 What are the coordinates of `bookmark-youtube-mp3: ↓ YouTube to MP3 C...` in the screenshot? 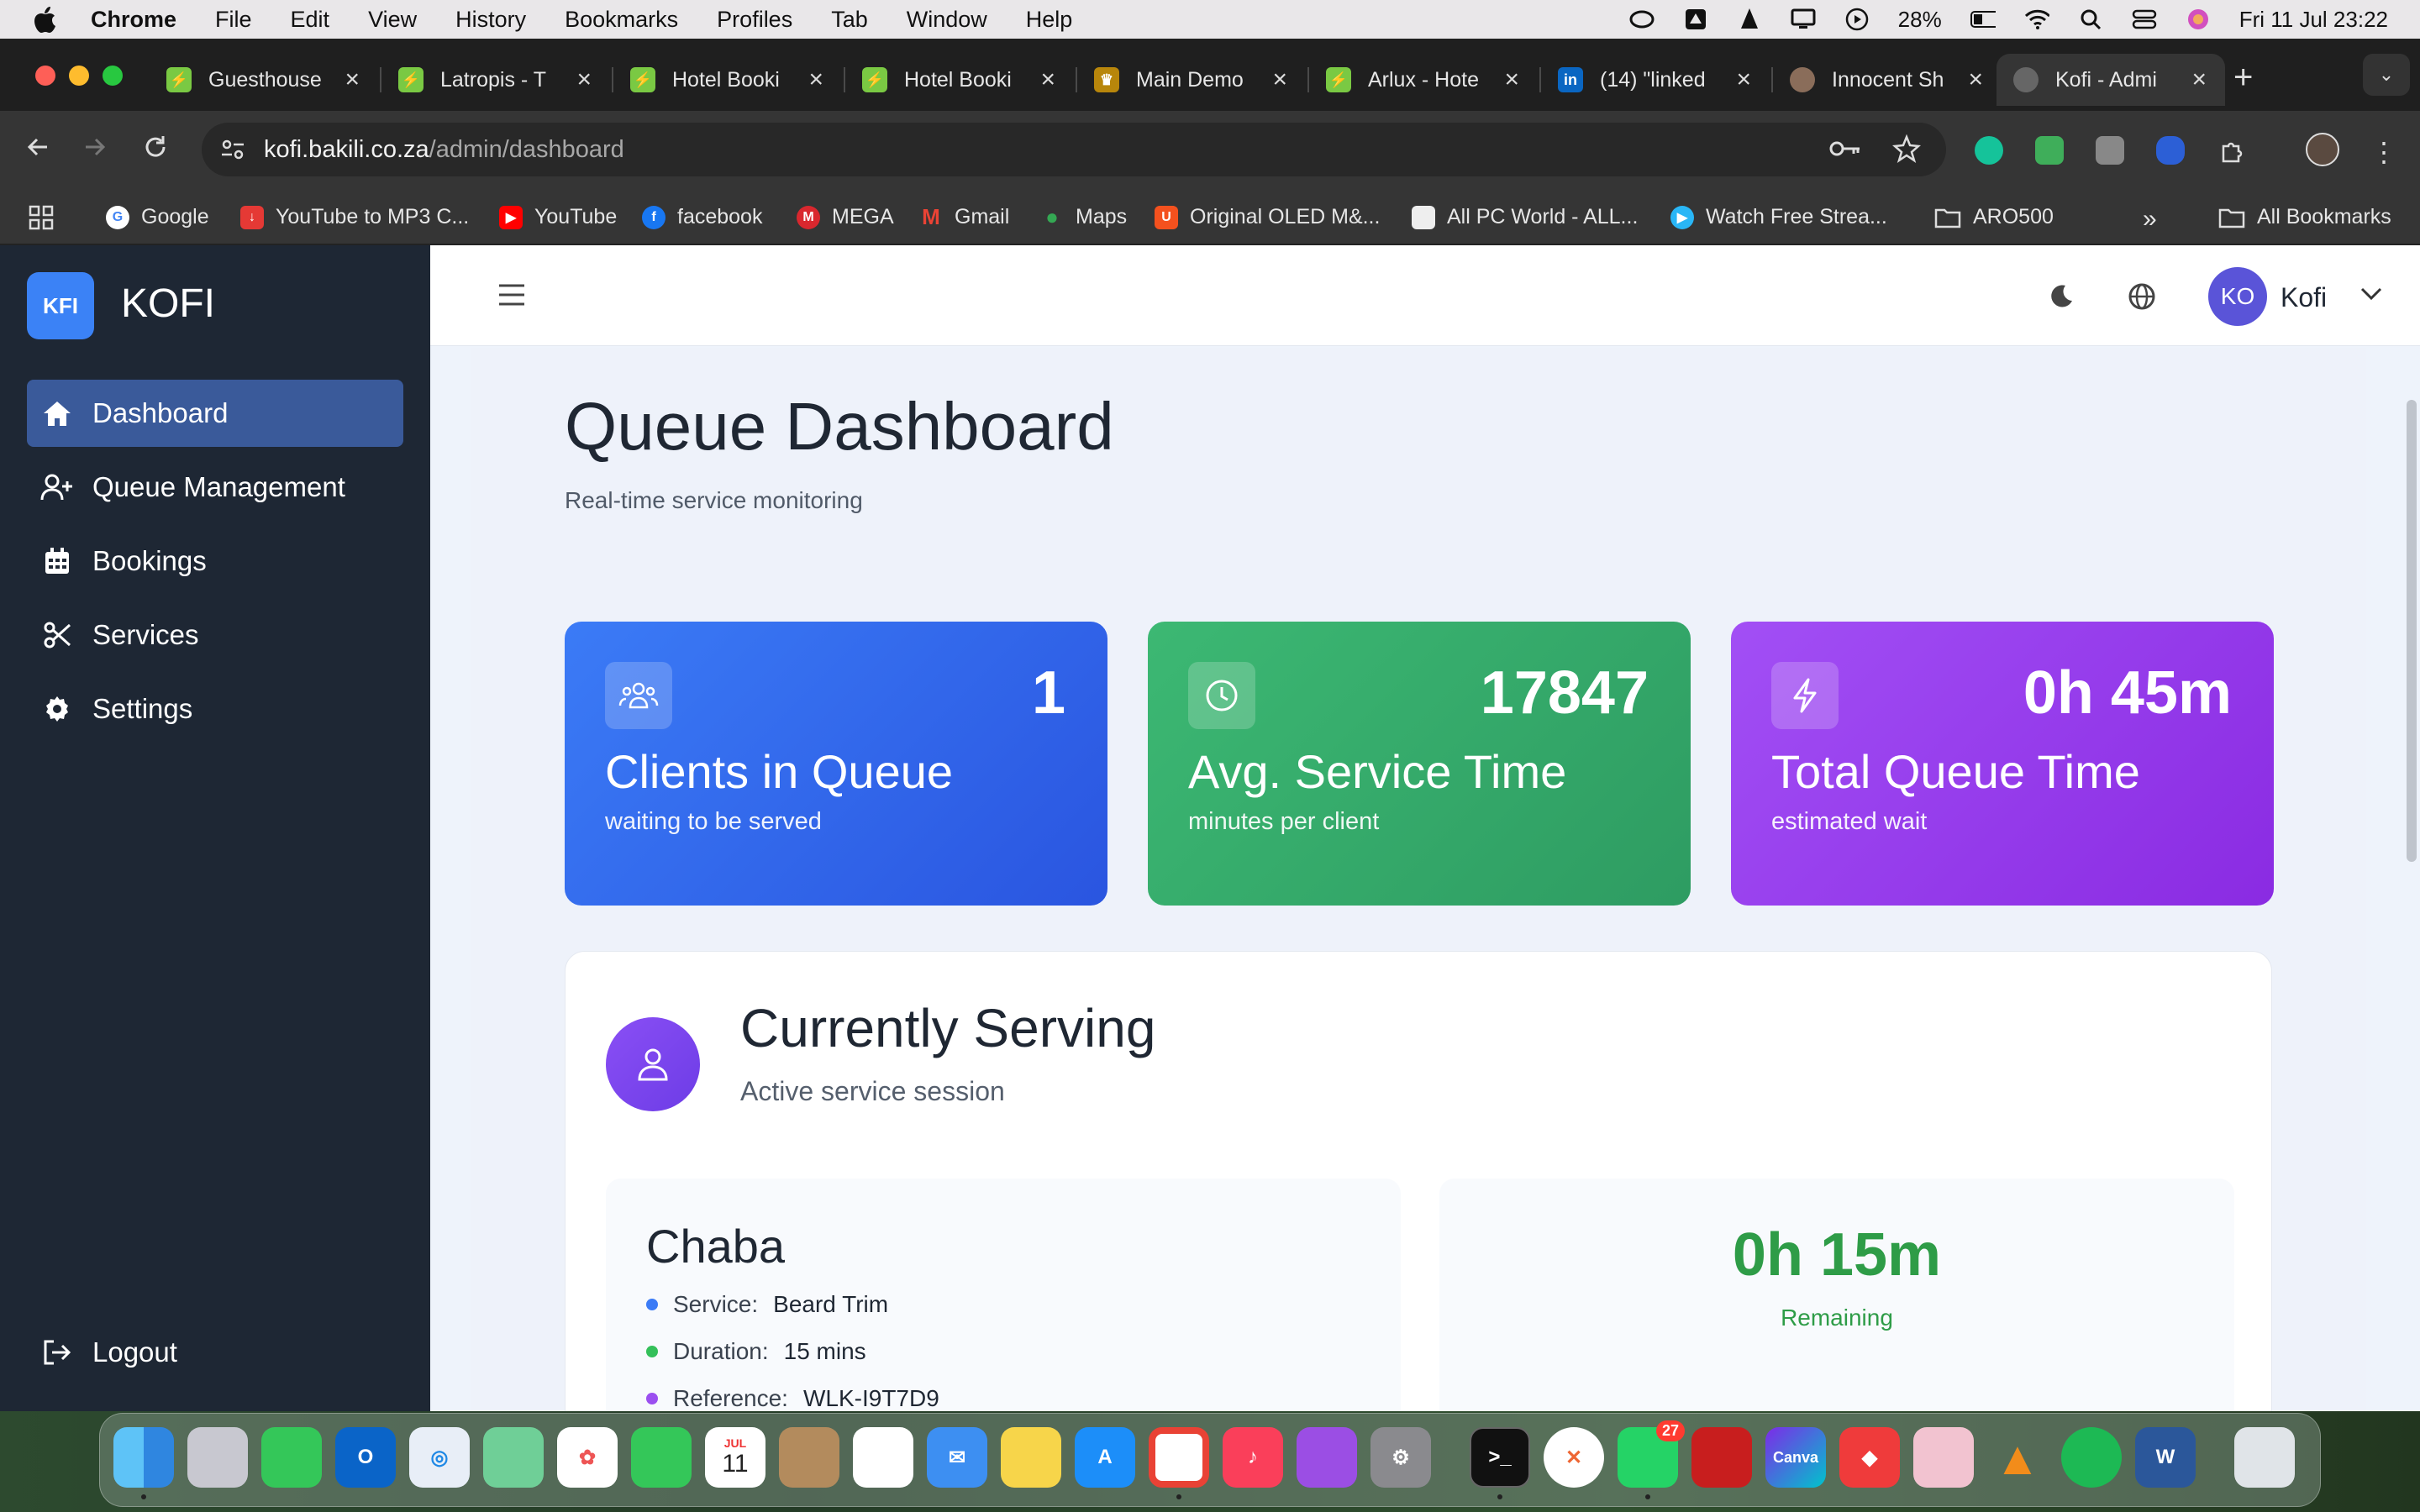 It's located at (354, 217).